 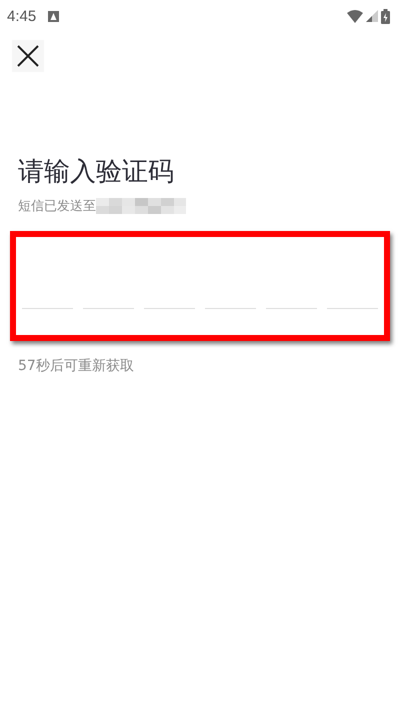 I want to click on resend-countdown: 57秒后可重新获取, so click(x=76, y=366).